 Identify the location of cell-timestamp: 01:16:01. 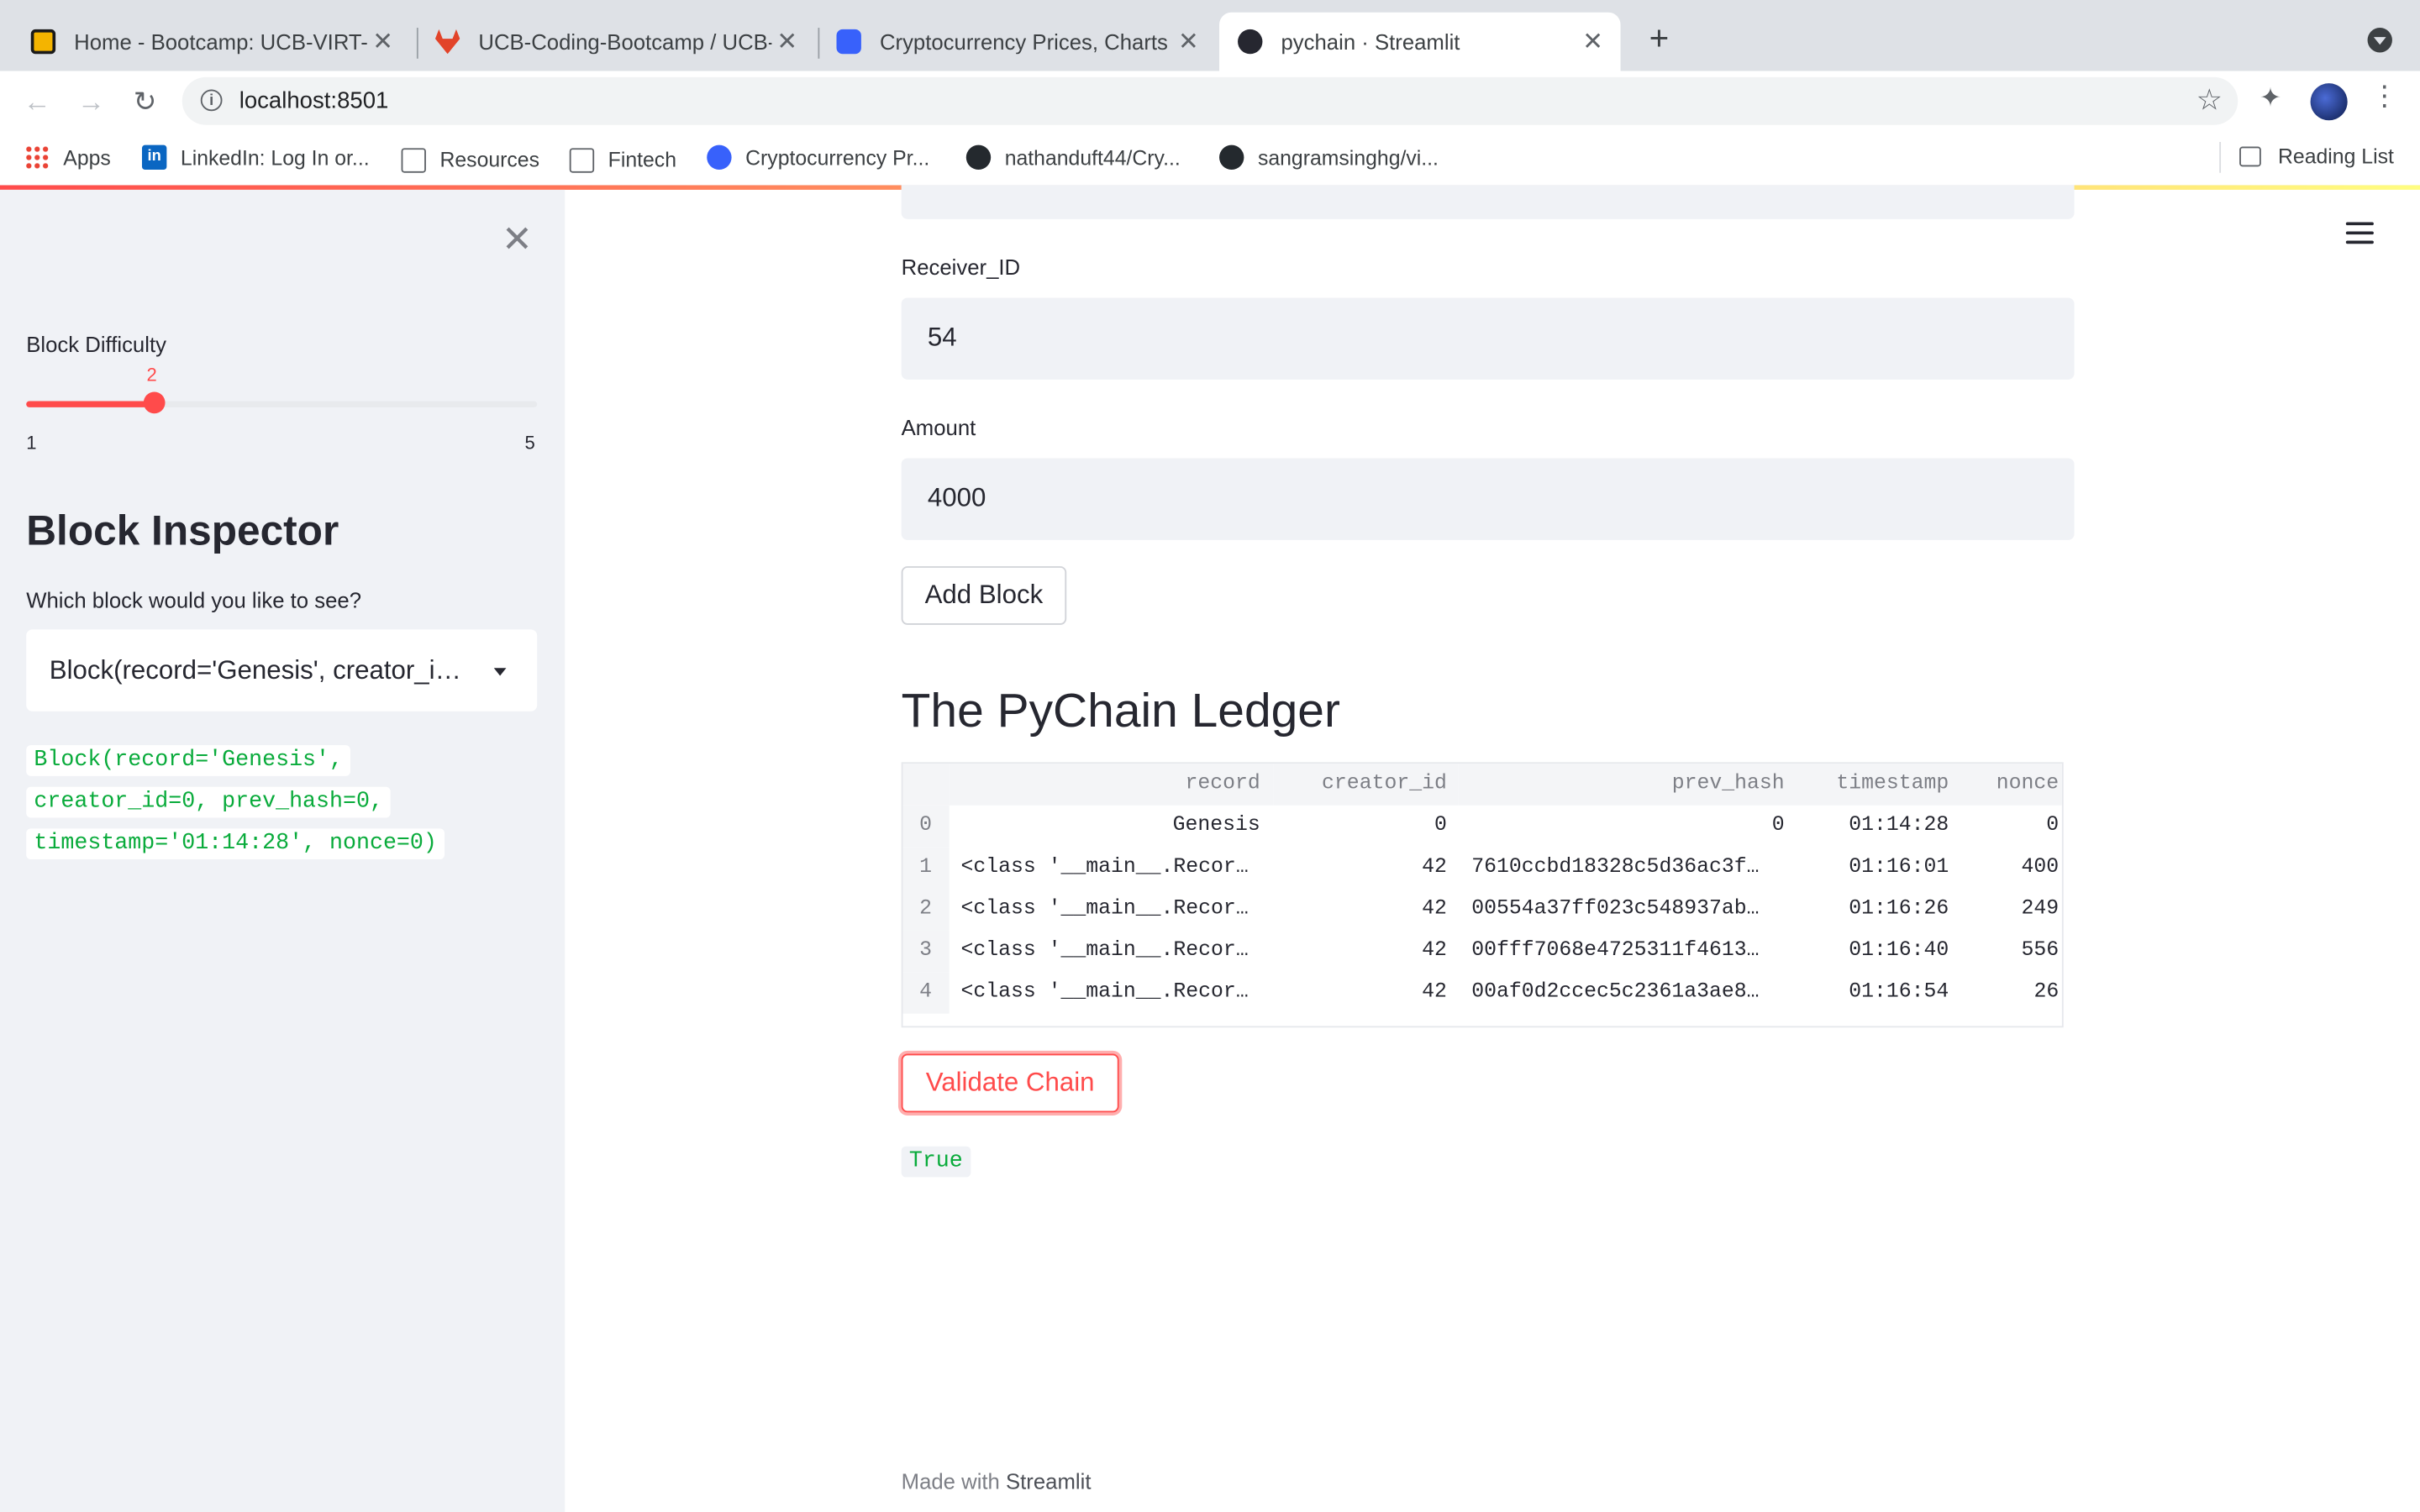
(1899, 867).